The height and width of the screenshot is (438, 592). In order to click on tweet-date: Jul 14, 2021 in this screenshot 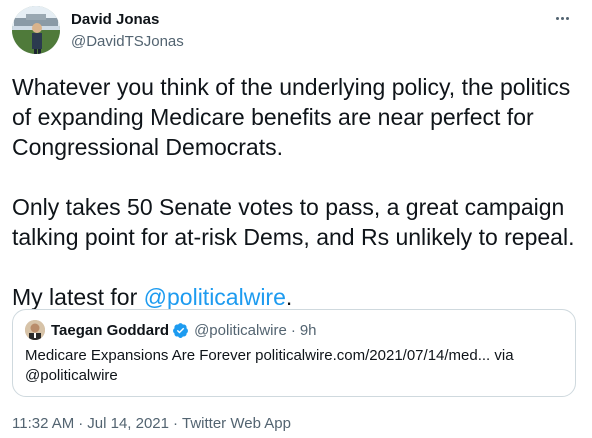, I will do `click(128, 423)`.